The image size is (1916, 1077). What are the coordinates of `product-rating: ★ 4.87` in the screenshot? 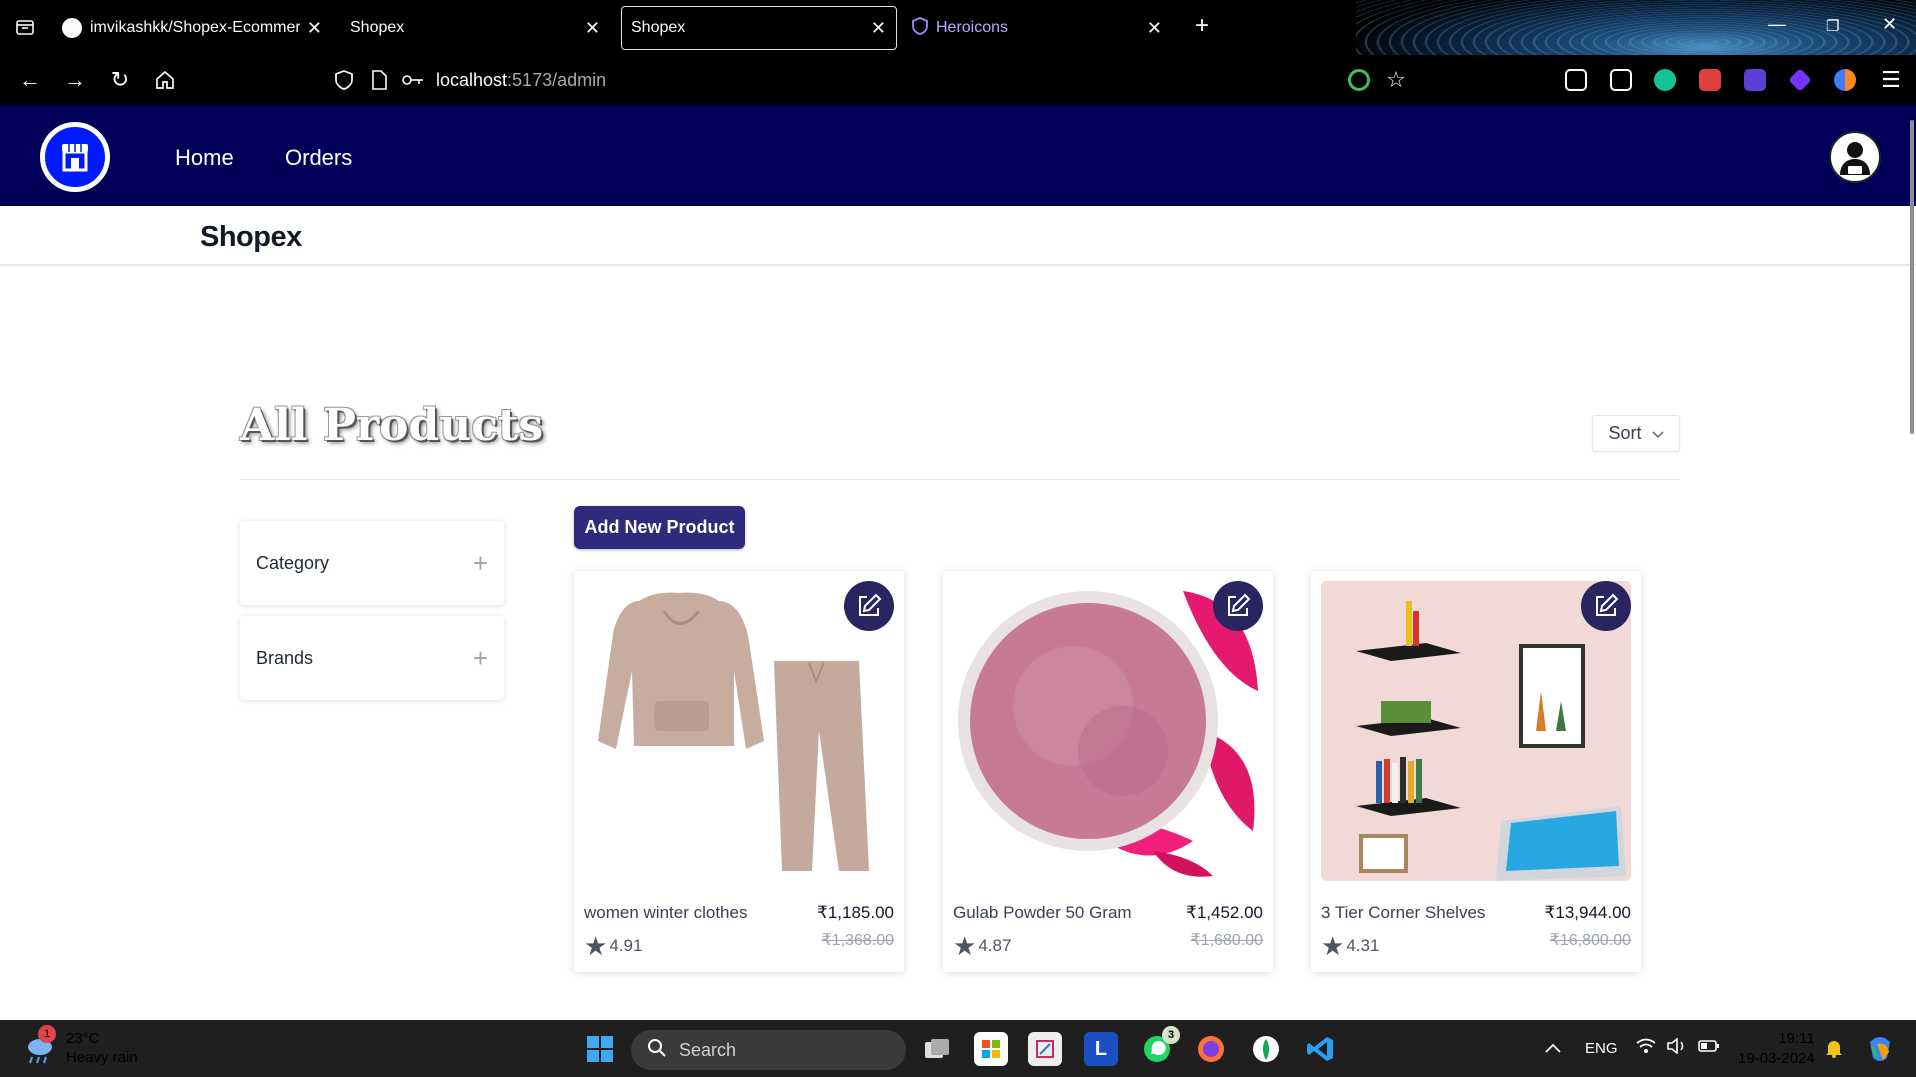 It's located at (982, 946).